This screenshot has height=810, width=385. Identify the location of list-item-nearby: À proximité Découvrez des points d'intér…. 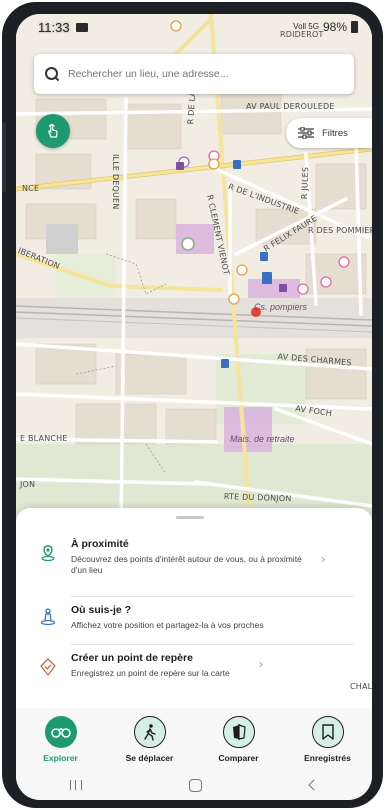
(194, 563).